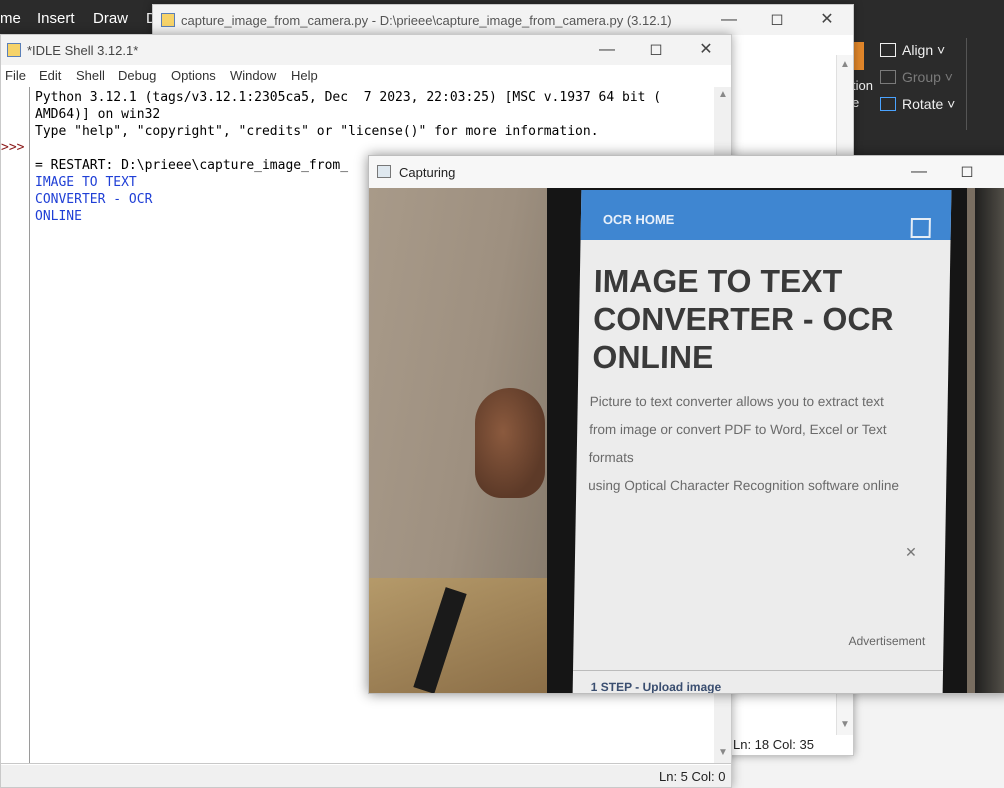 The height and width of the screenshot is (788, 1004). I want to click on idle-titlebar: *IDLE Shell 3.12.1* — ◻ ✕, so click(366, 50).